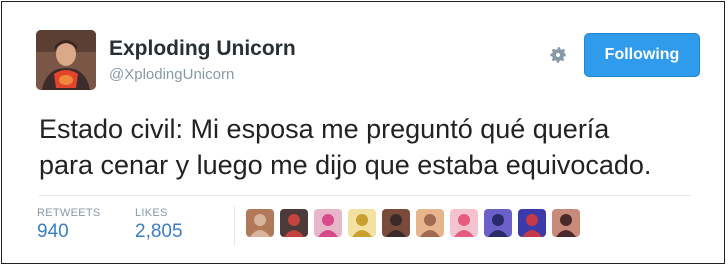  I want to click on author-avatar, so click(66, 60).